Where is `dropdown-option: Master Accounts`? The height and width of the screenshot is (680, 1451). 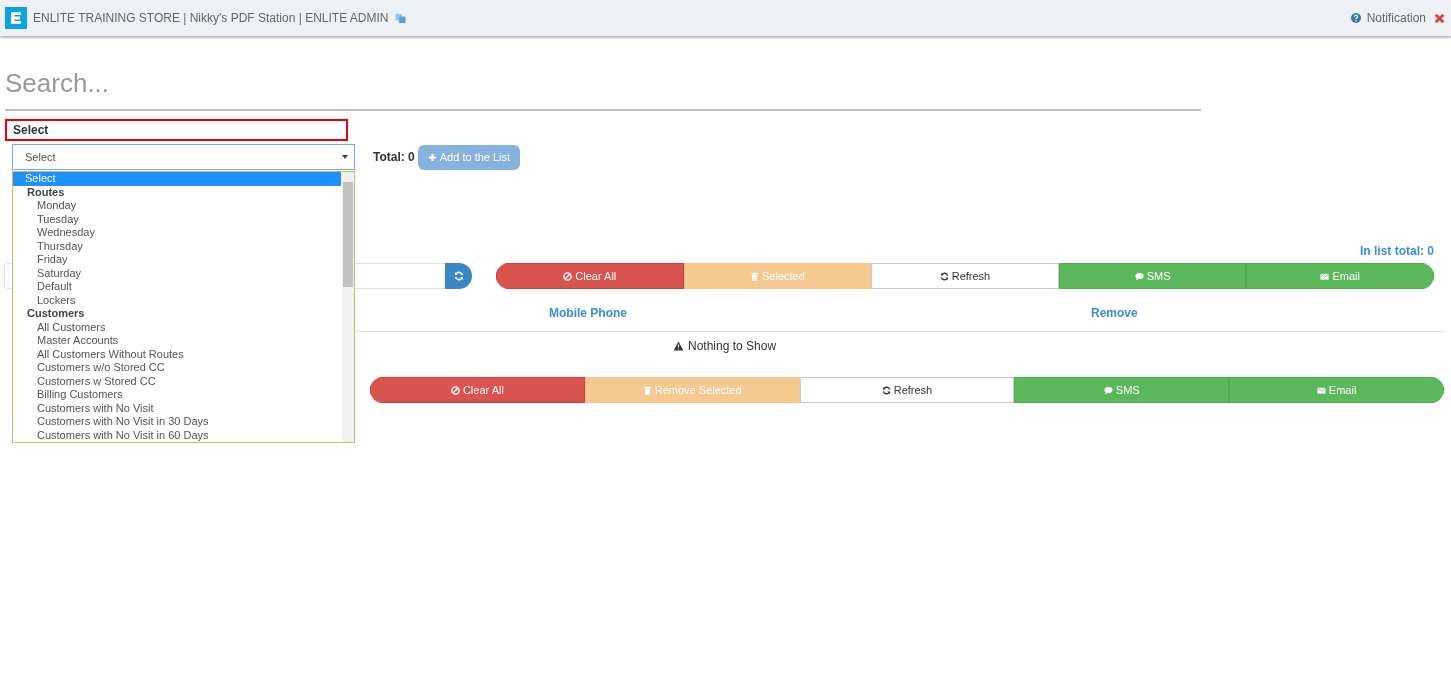 dropdown-option: Master Accounts is located at coordinates (177, 341).